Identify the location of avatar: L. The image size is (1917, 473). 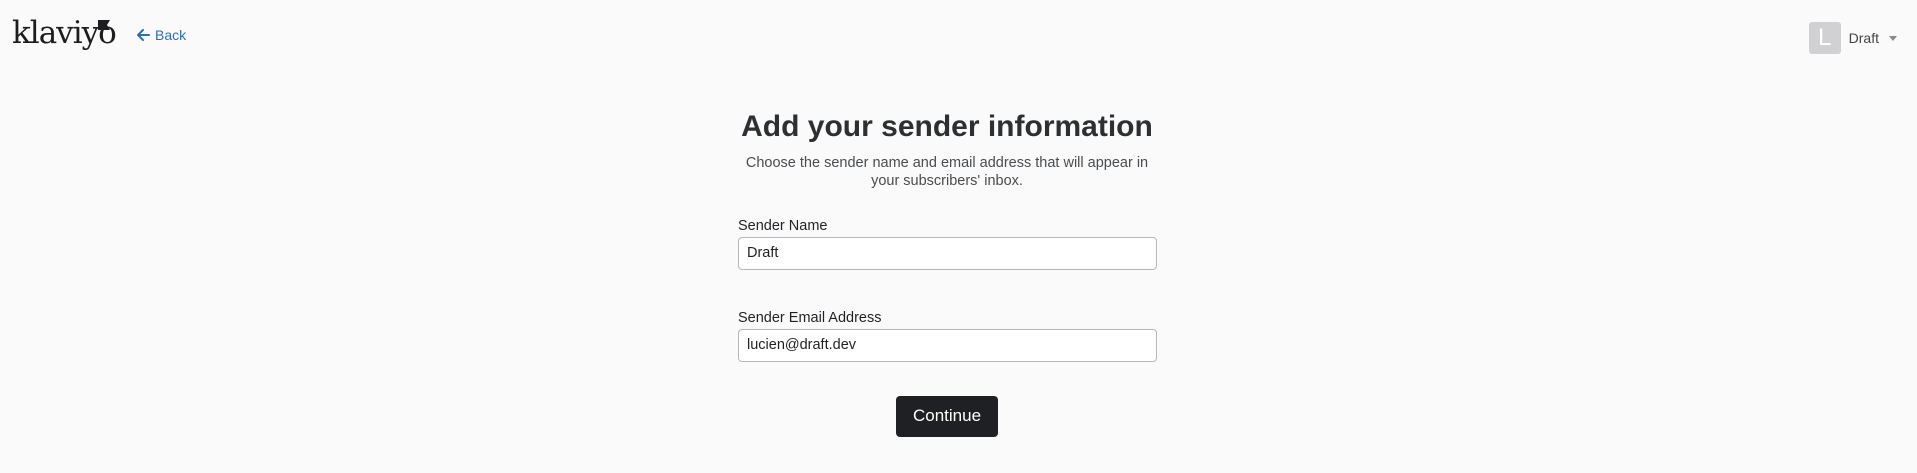
(1824, 38).